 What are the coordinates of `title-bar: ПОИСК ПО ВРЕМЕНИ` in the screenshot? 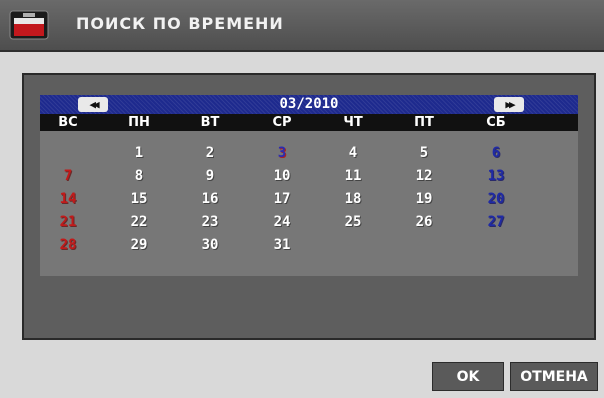 It's located at (302, 26).